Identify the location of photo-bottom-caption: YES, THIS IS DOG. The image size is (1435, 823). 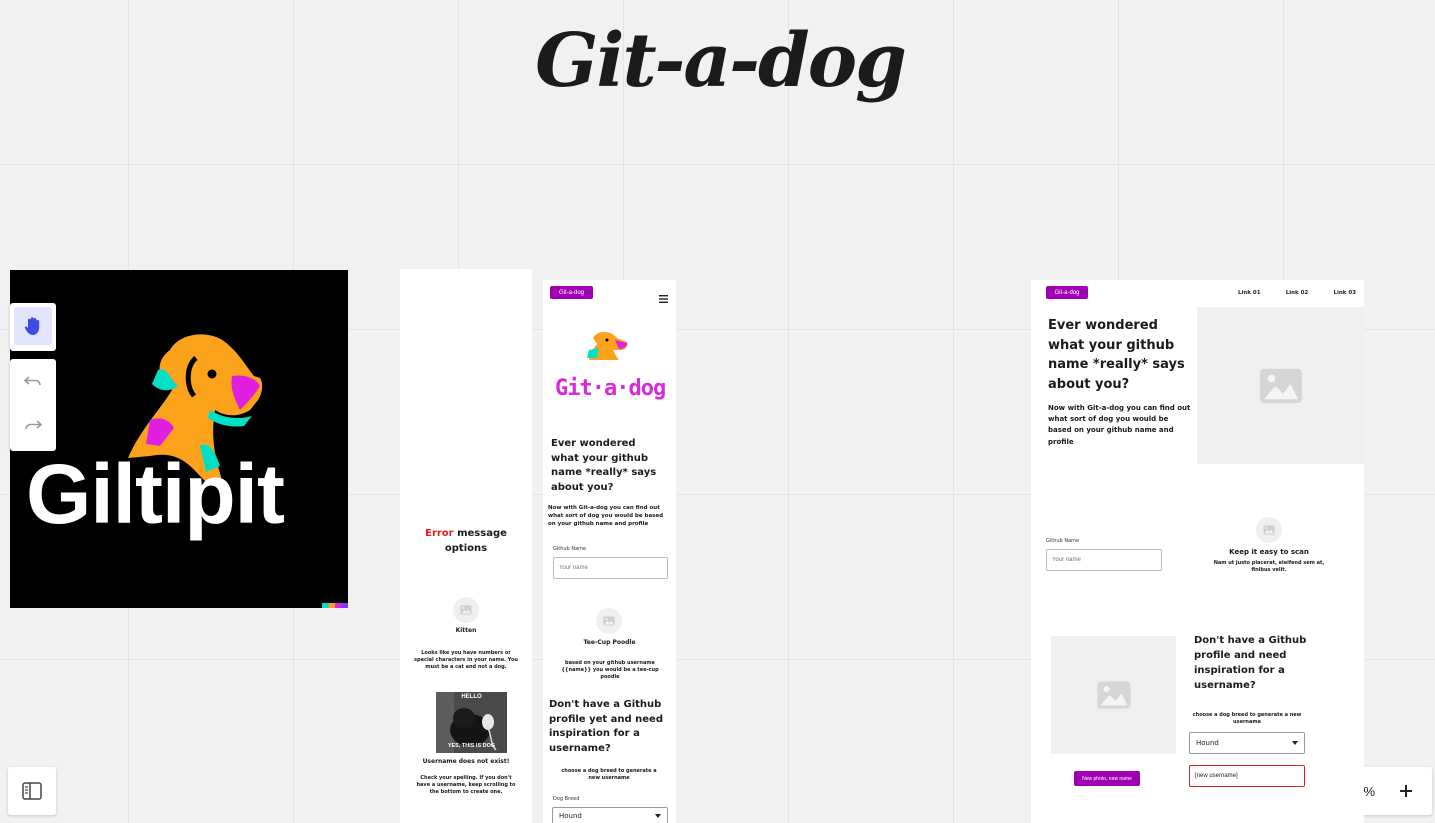
(471, 746).